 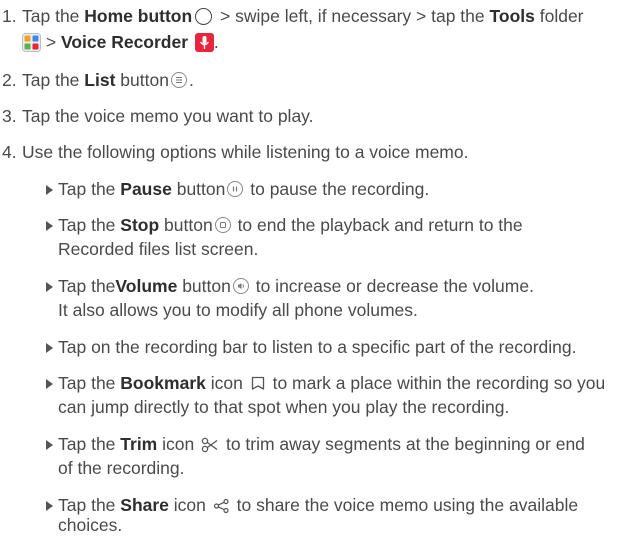 I want to click on list-icon, so click(x=178, y=80).